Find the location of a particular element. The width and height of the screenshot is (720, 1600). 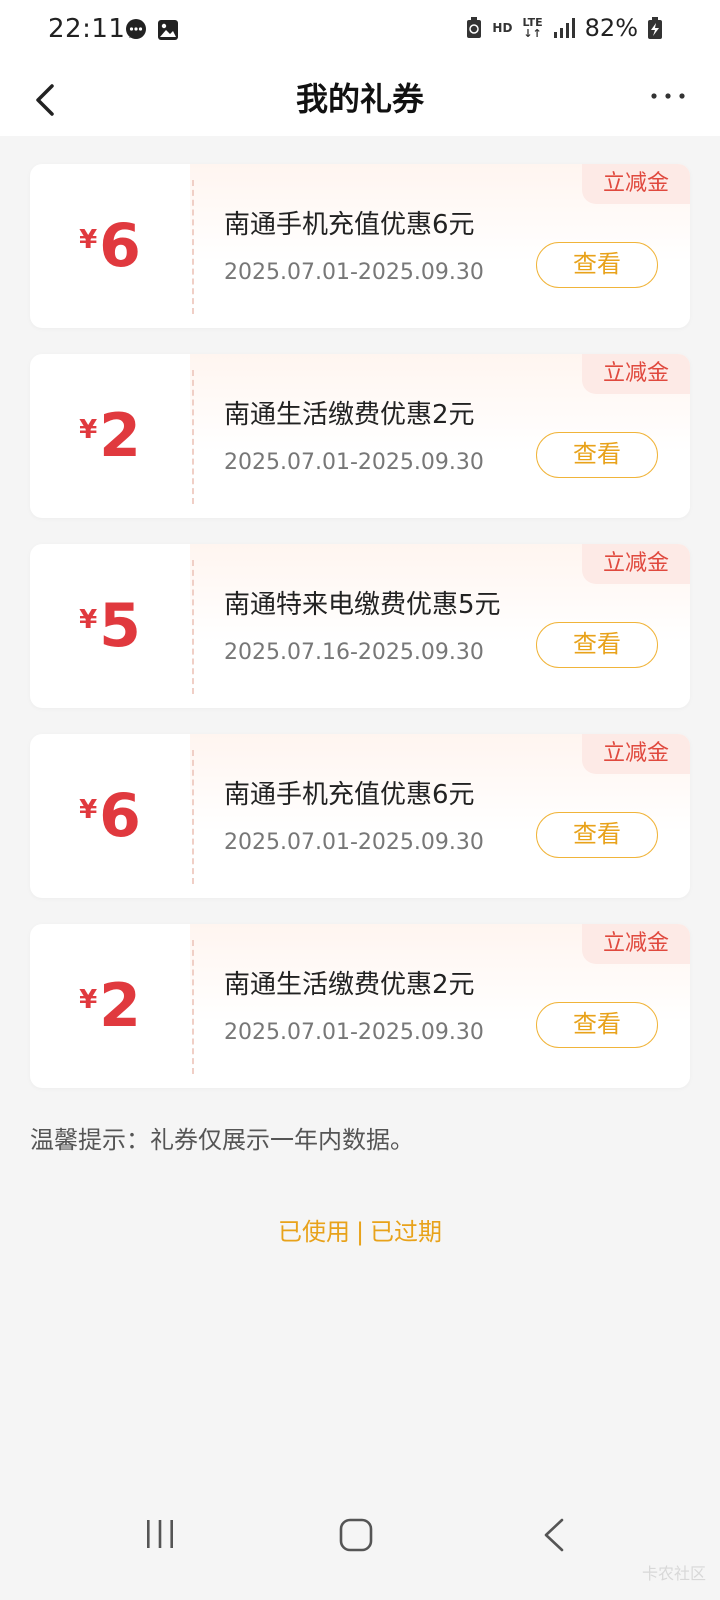

watermark: 卡农社区 is located at coordinates (673, 1573).